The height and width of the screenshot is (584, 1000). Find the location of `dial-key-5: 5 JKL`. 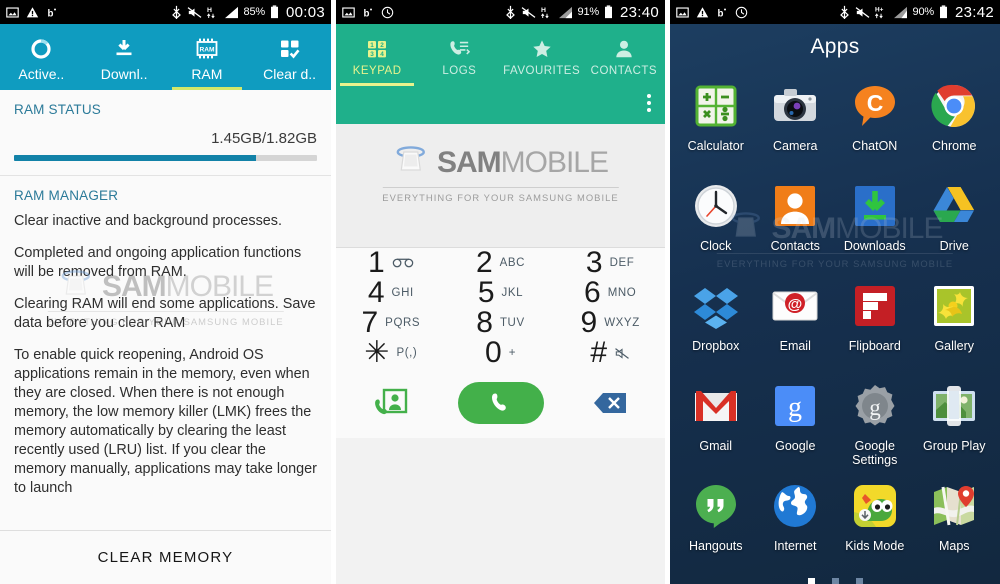

dial-key-5: 5 JKL is located at coordinates (501, 293).